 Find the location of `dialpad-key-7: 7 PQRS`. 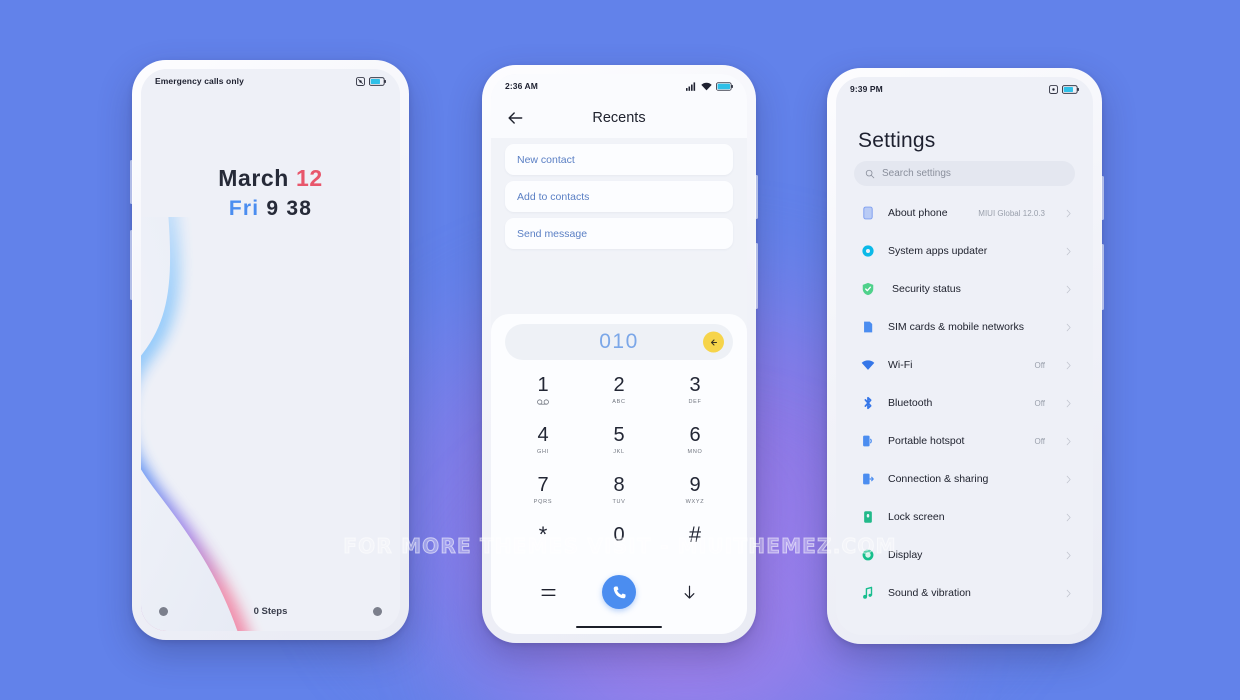

dialpad-key-7: 7 PQRS is located at coordinates (543, 490).